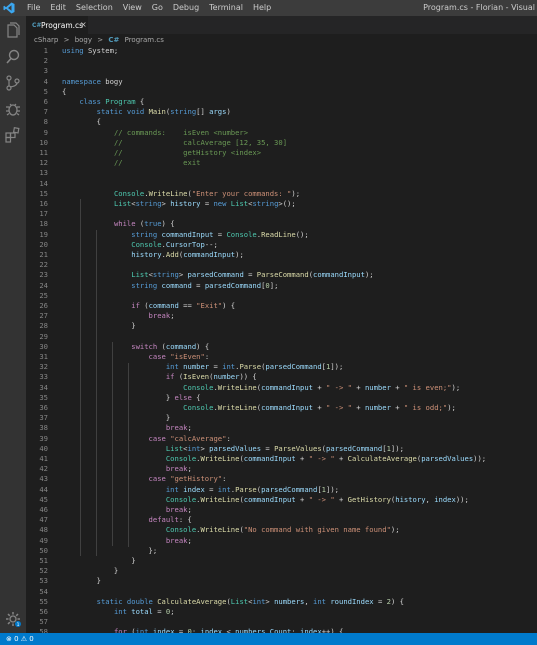  What do you see at coordinates (172, 316) in the screenshot?
I see `code-token: ;` at bounding box center [172, 316].